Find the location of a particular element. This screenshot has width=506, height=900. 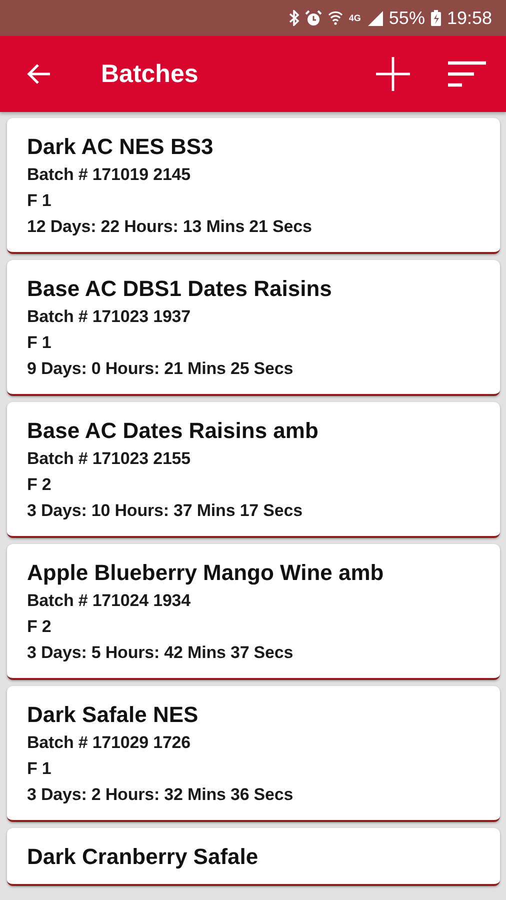

batch-name: Dark Cranberry Safale is located at coordinates (143, 857).